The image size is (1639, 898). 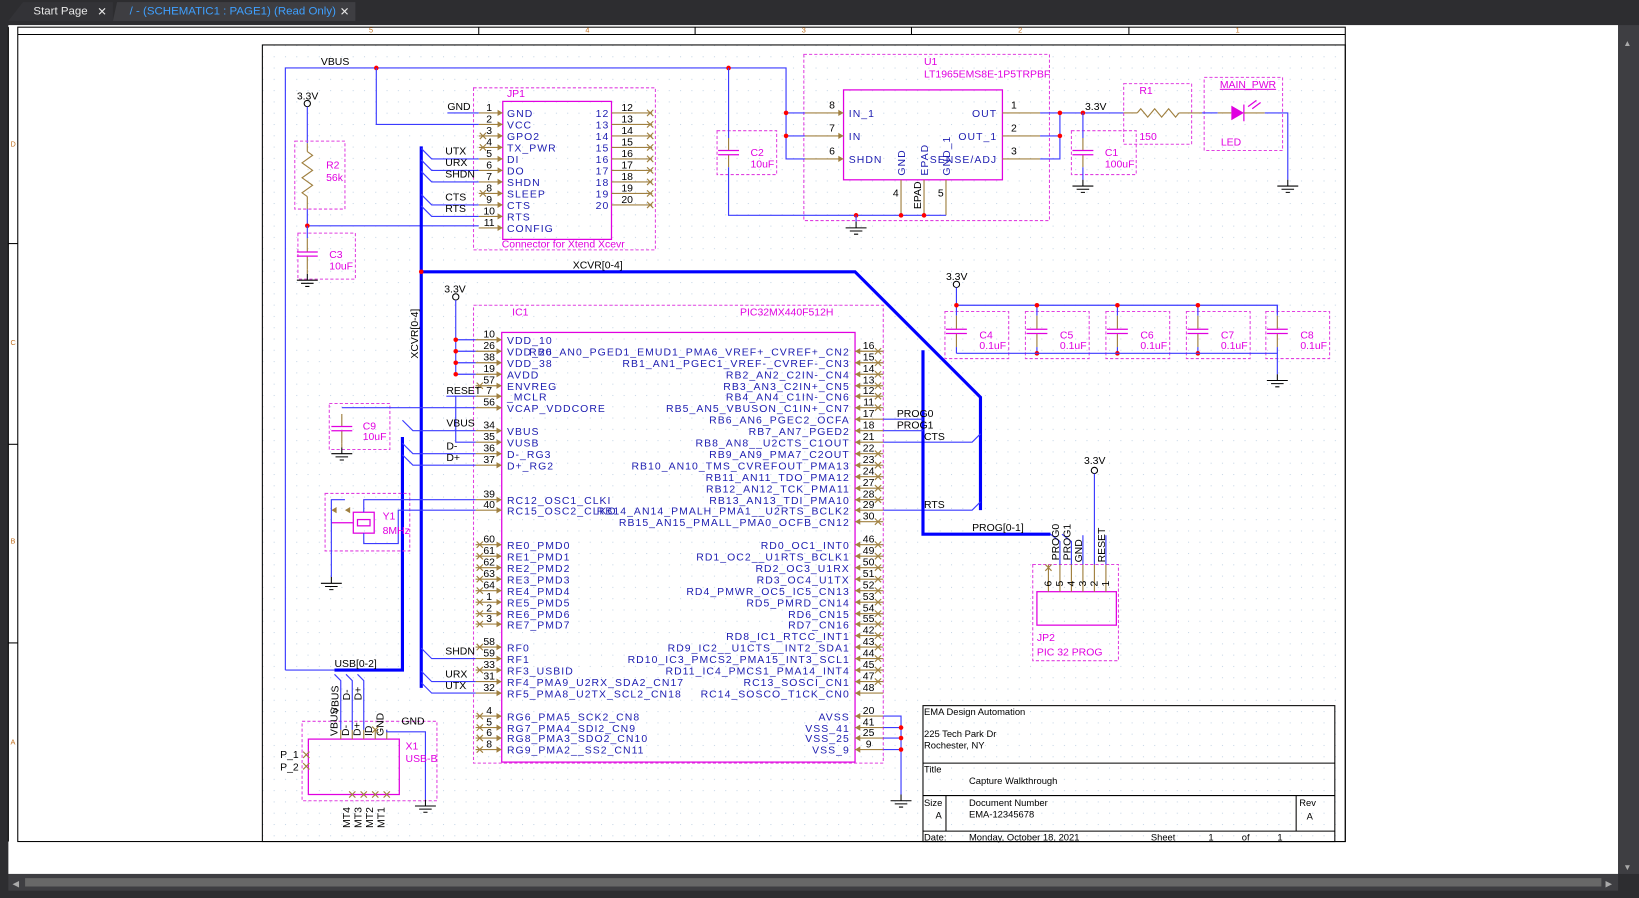 I want to click on pin-name: AVSS, so click(x=834, y=717).